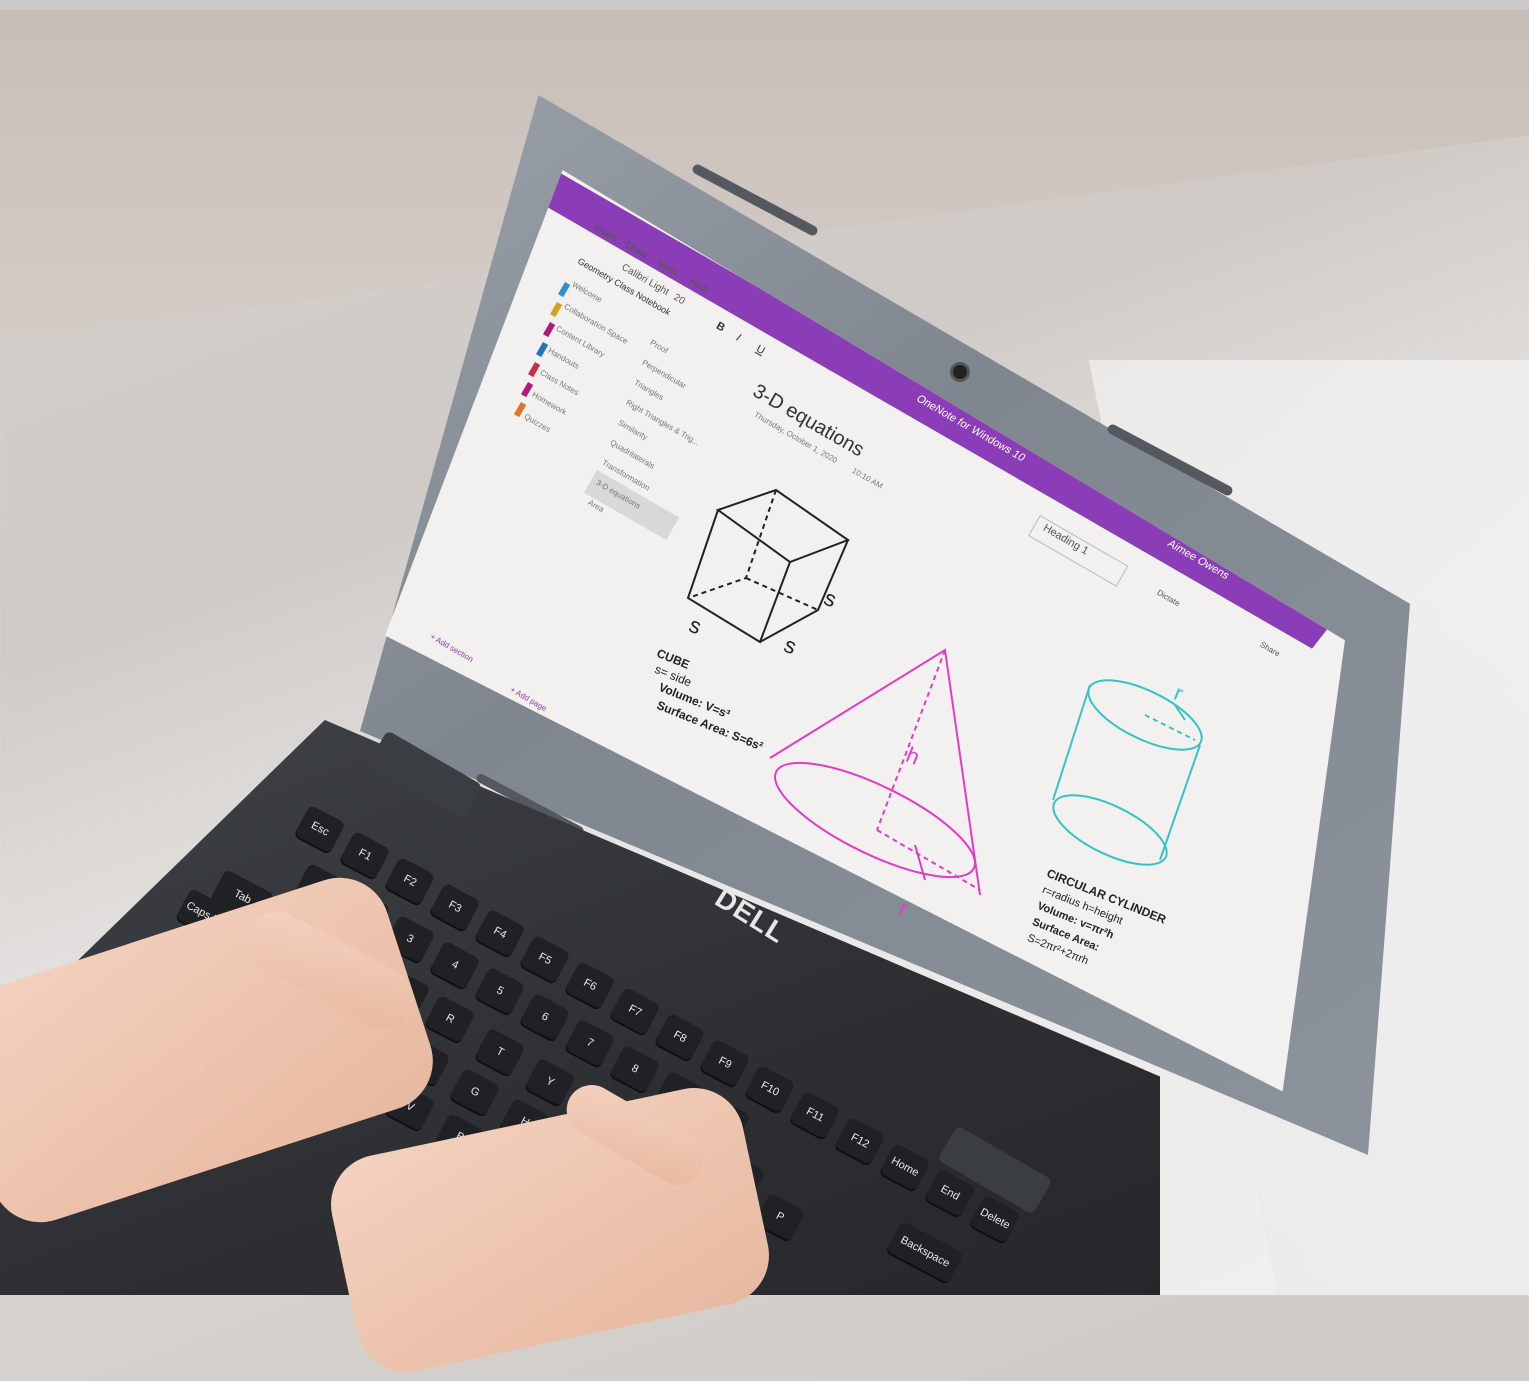  What do you see at coordinates (500, 1052) in the screenshot?
I see `key-label: T` at bounding box center [500, 1052].